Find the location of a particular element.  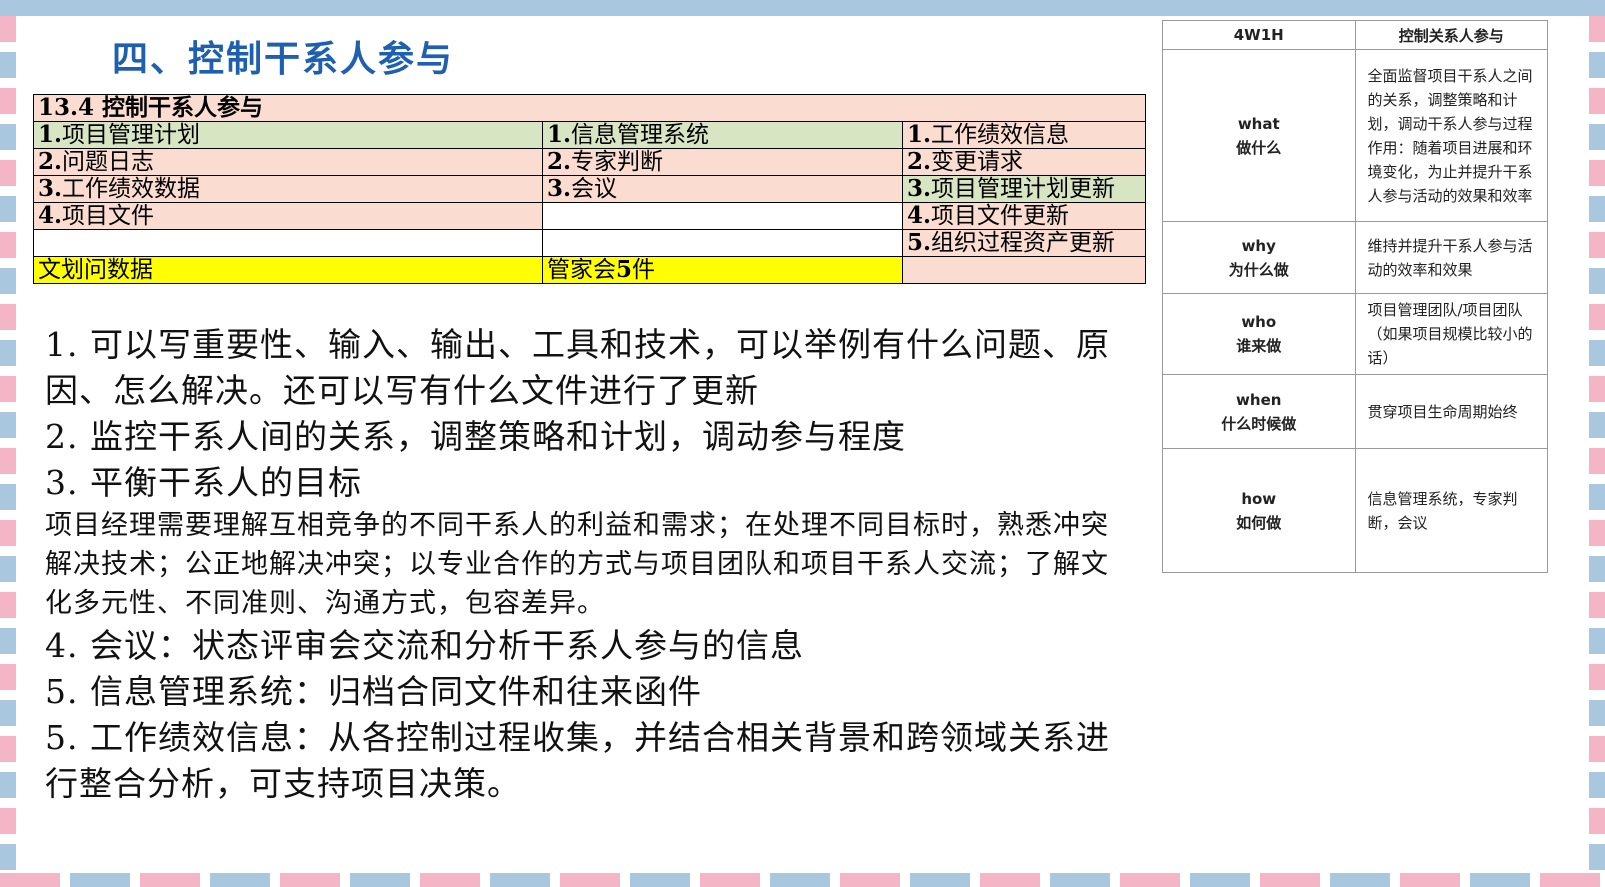

border-bottom is located at coordinates (802, 880).